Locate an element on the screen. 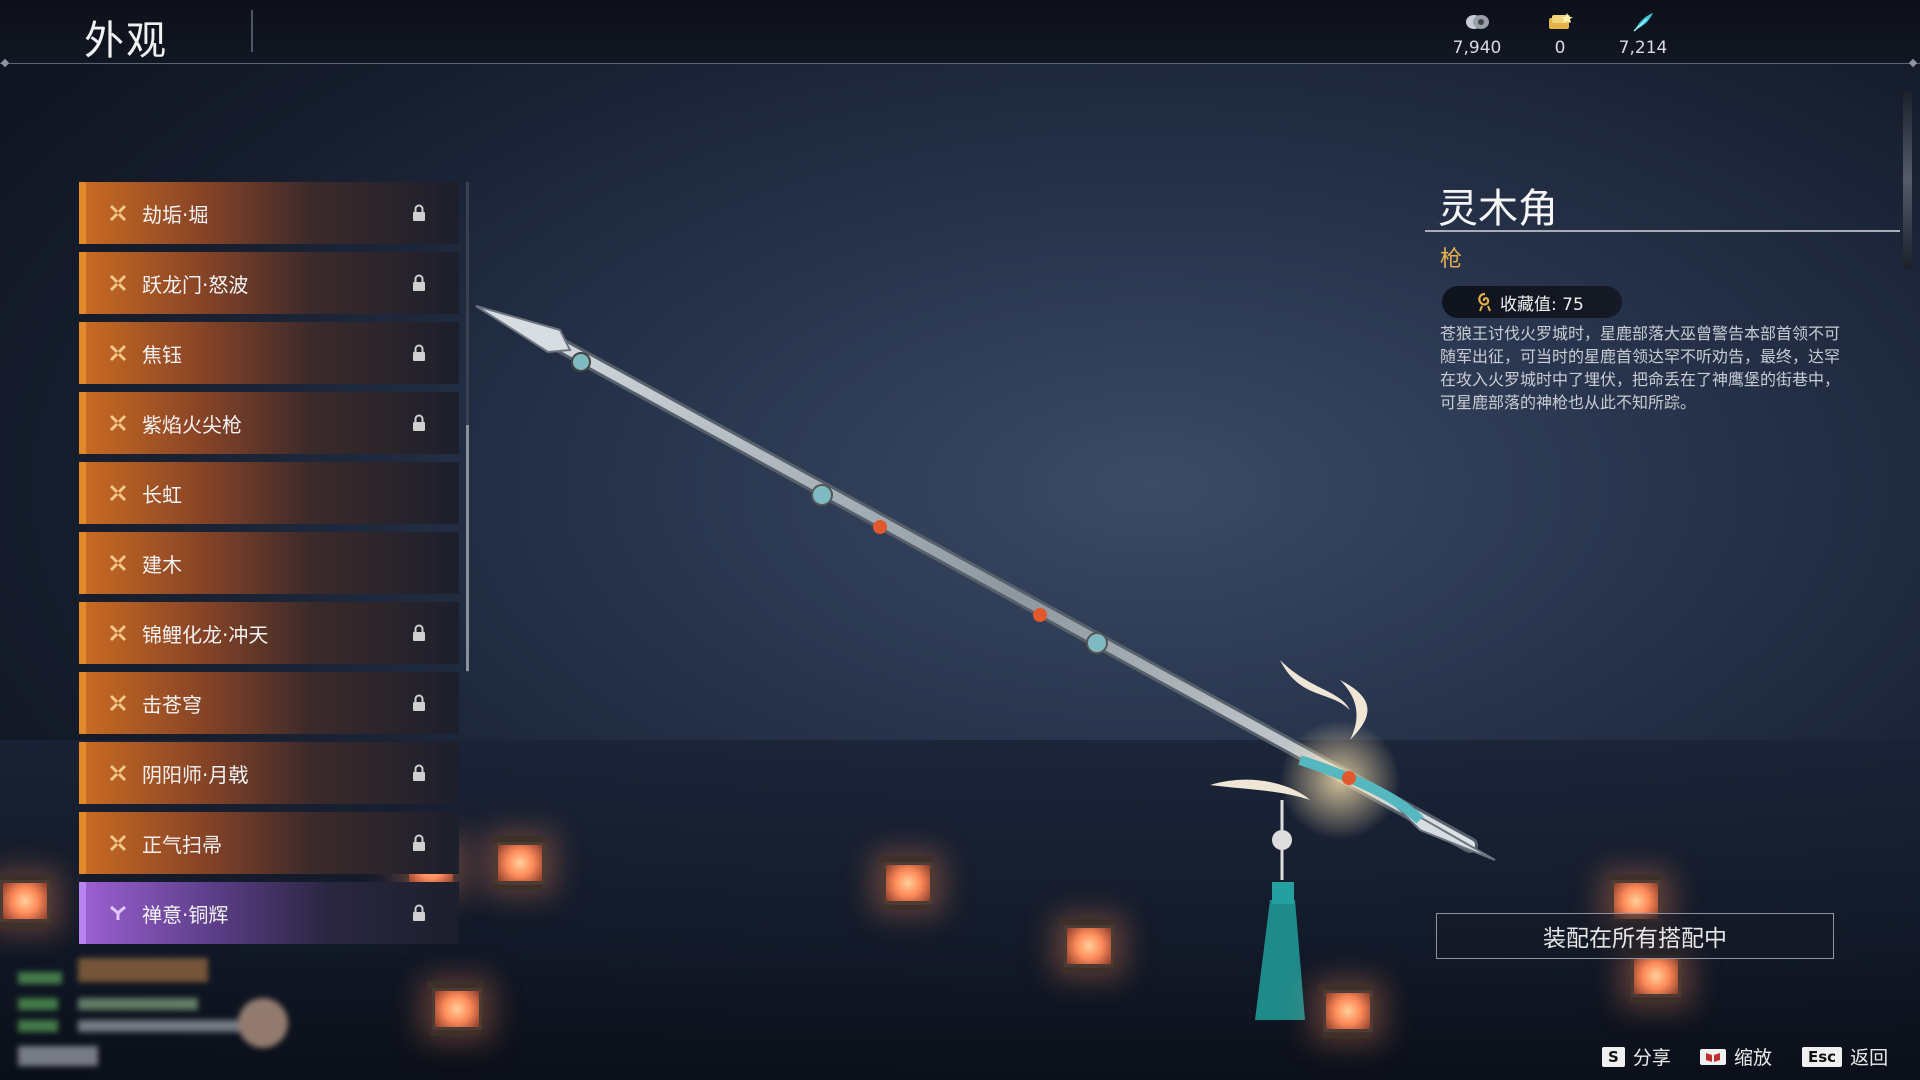 The height and width of the screenshot is (1080, 1920). list-item-label: 阴阳师·月戟 is located at coordinates (195, 774).